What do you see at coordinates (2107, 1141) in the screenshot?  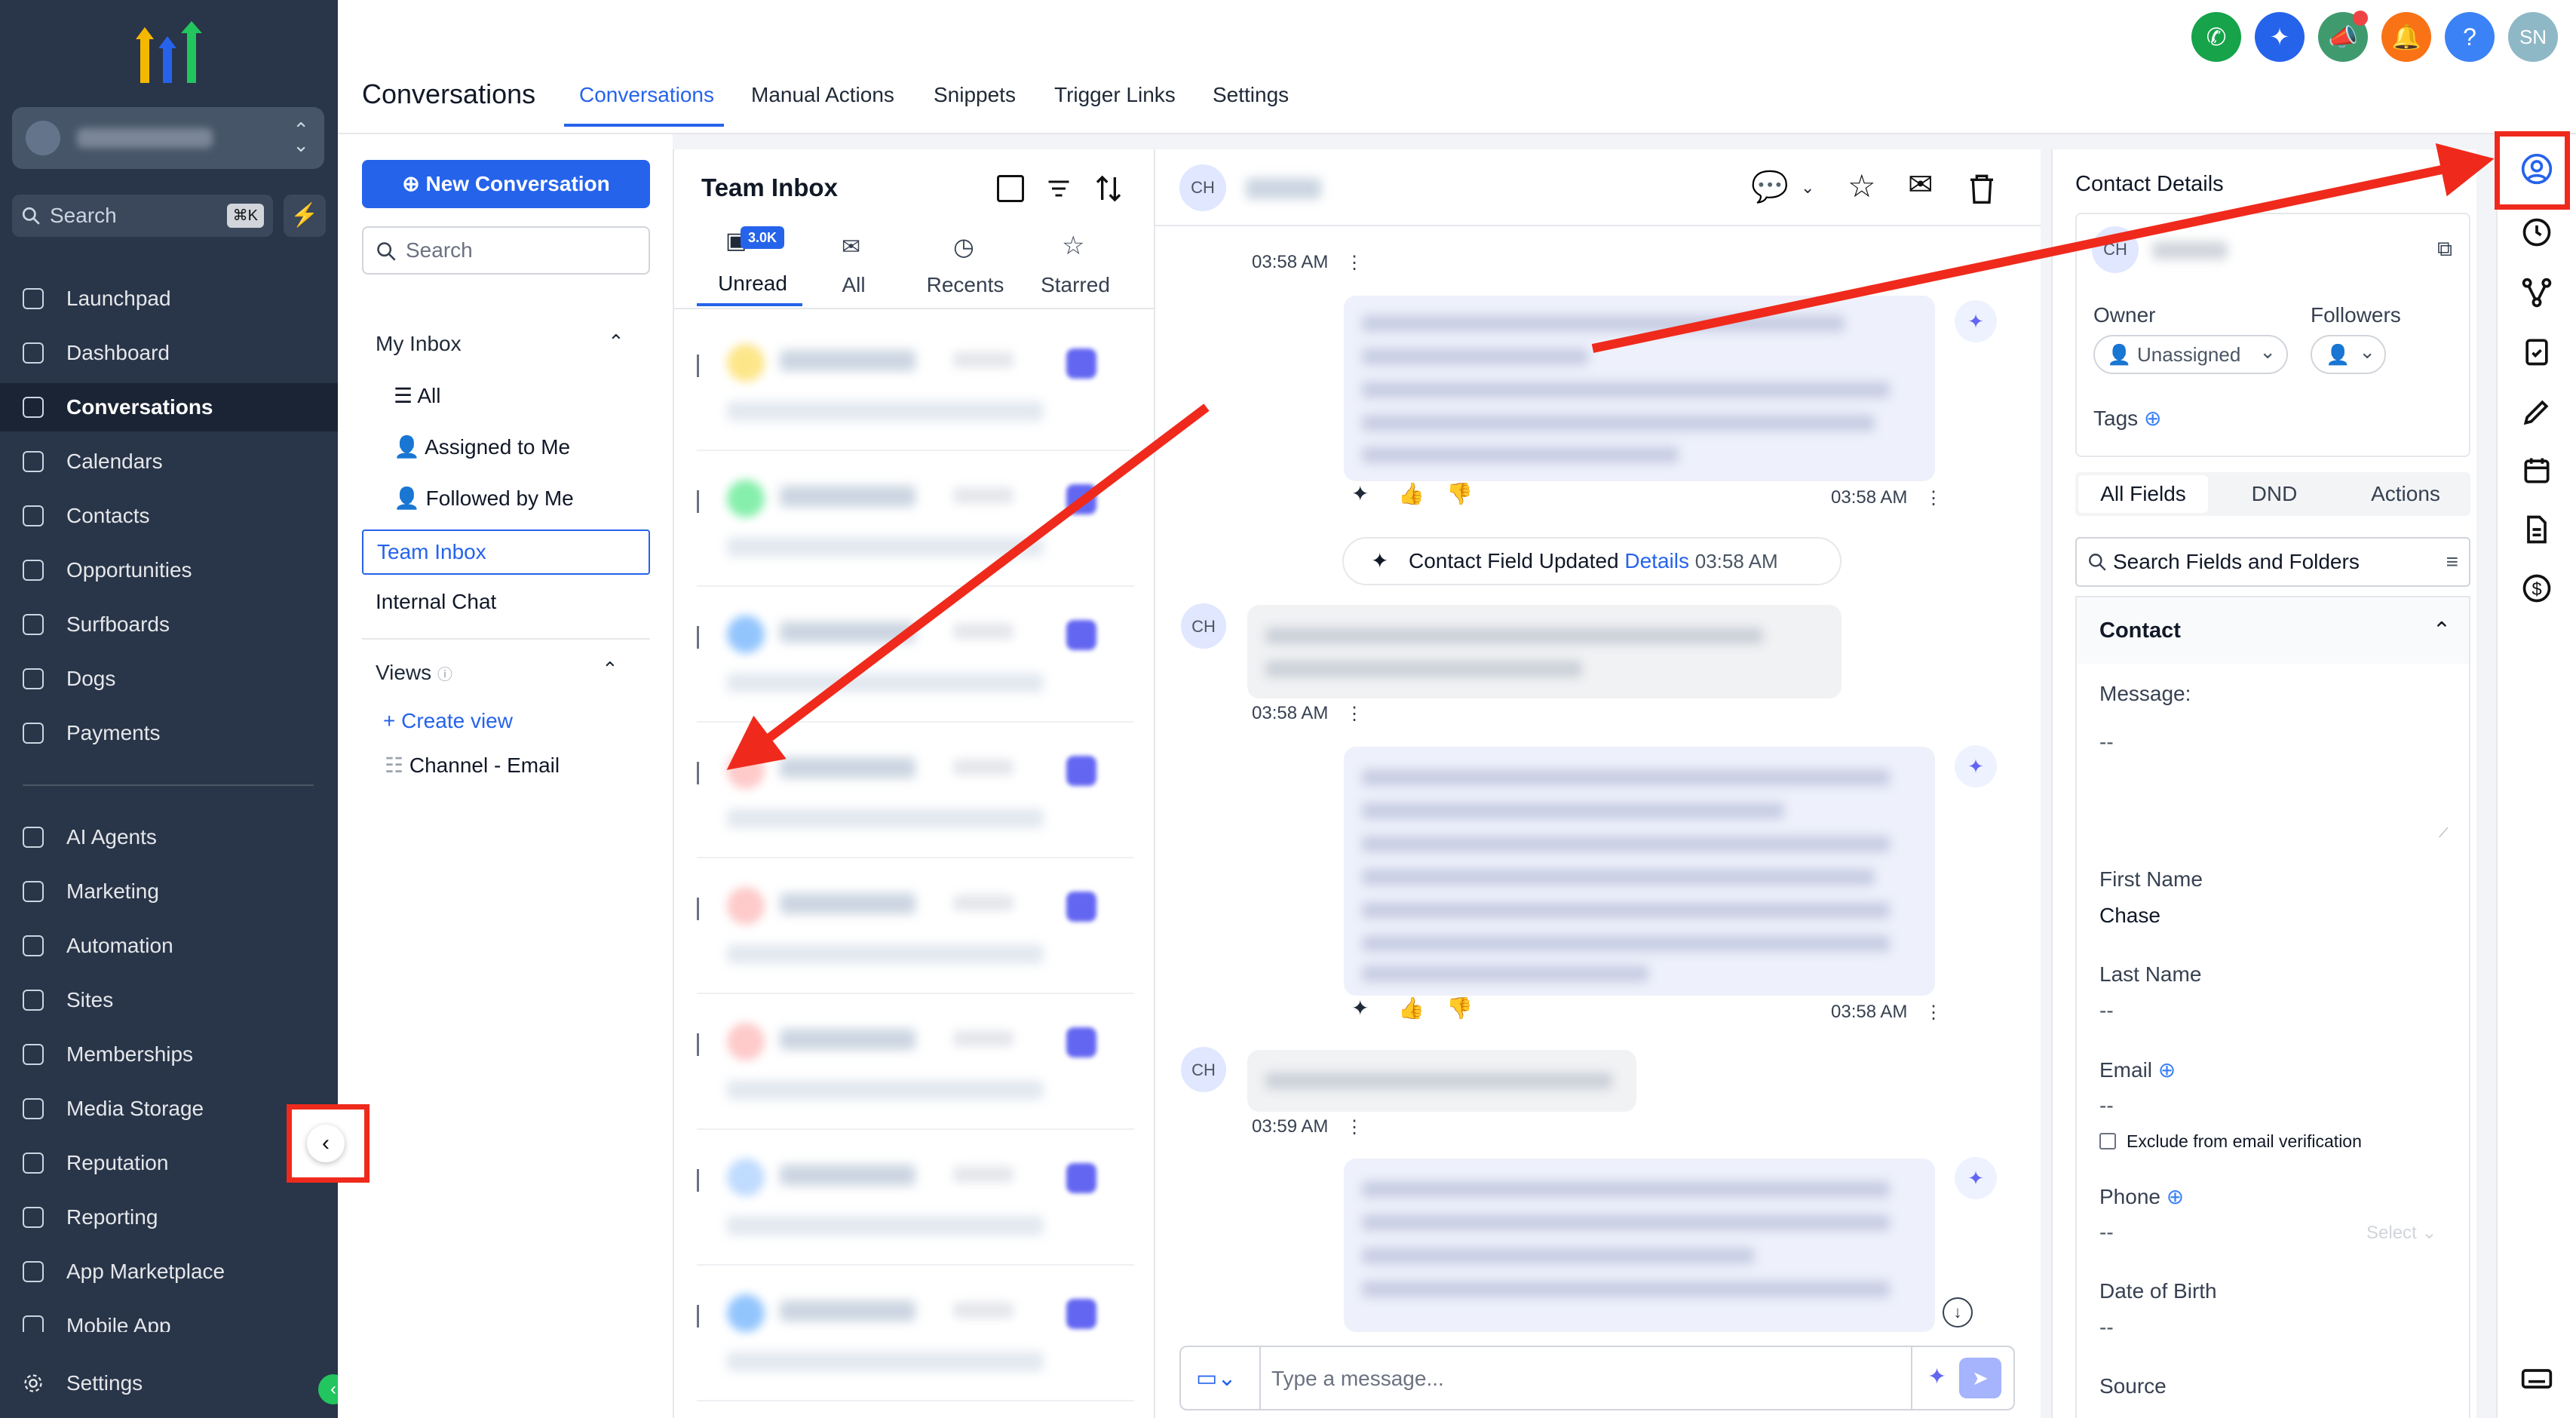 I see `exclude-email-checkbox` at bounding box center [2107, 1141].